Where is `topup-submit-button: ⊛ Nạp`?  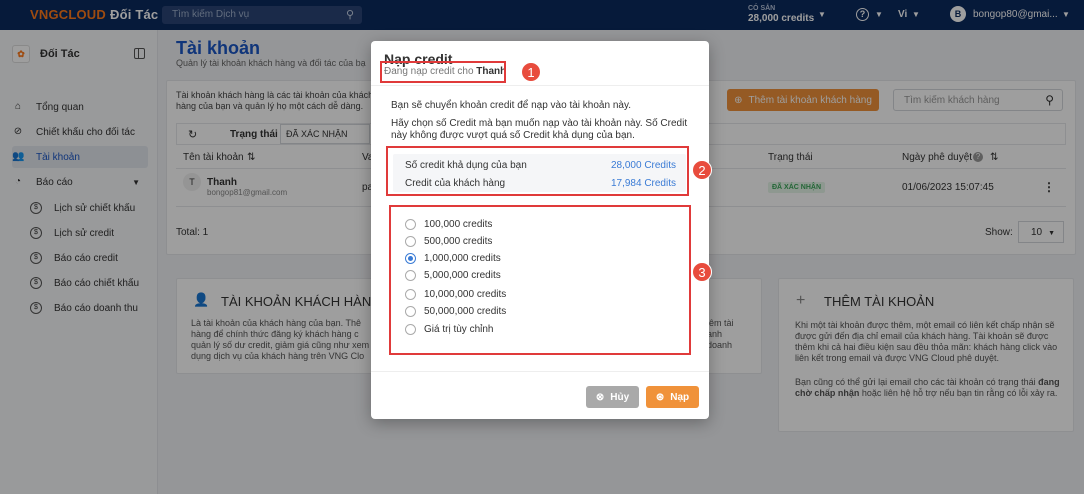
topup-submit-button: ⊛ Nạp is located at coordinates (672, 397).